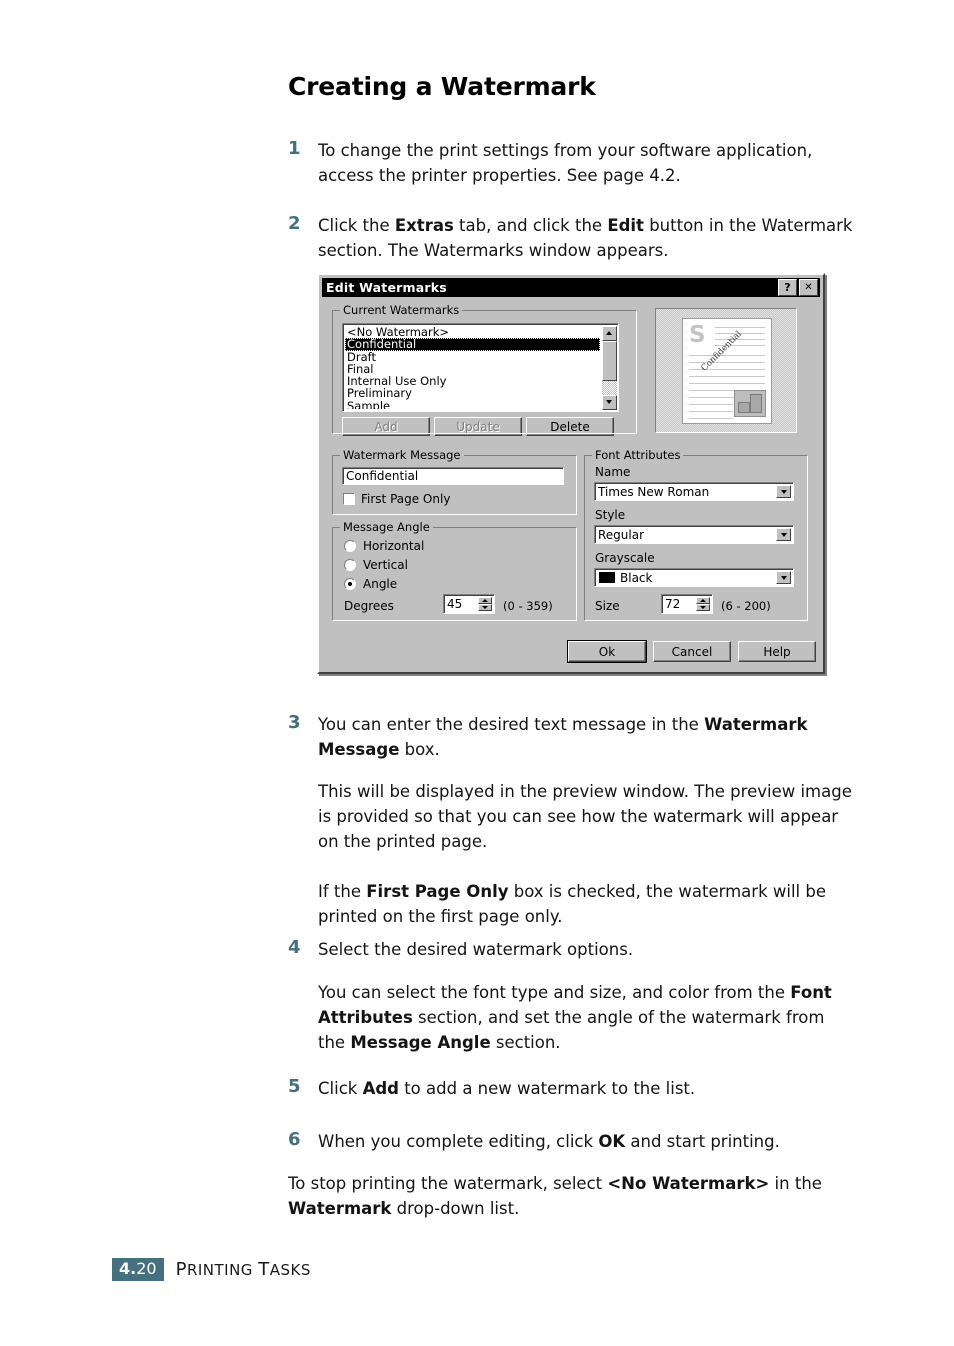 The image size is (954, 1346). I want to click on radio-horizontal: Horizontal, so click(384, 546).